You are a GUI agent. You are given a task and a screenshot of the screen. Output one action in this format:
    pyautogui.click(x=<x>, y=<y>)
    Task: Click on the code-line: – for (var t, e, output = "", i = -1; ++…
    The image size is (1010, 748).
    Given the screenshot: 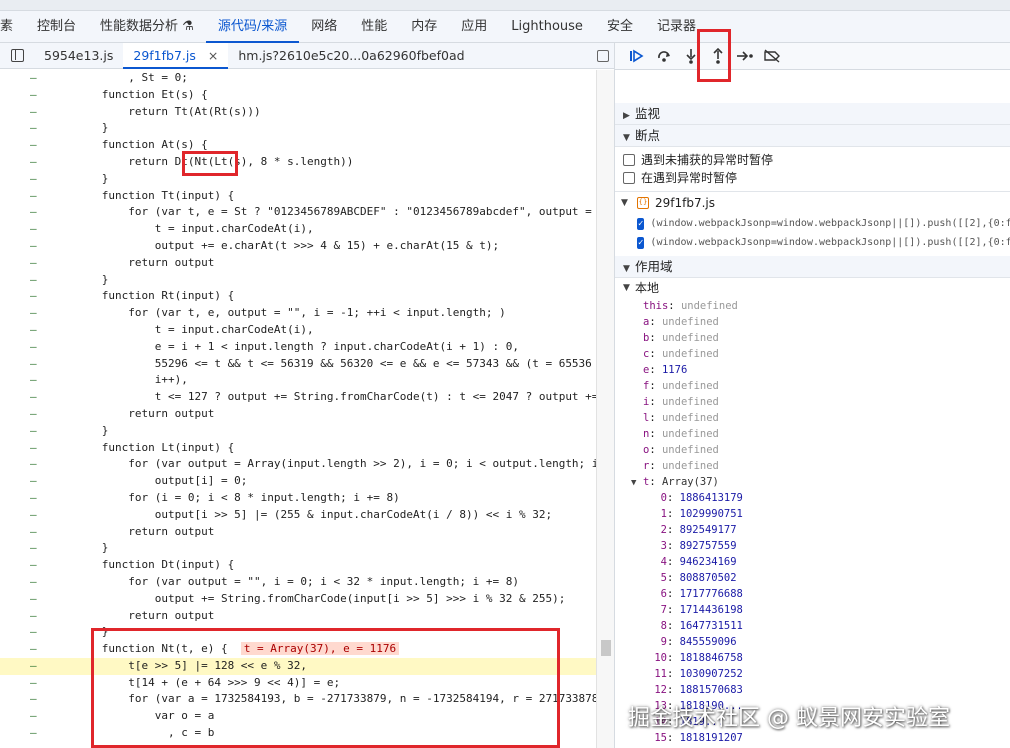 What is the action you would take?
    pyautogui.click(x=298, y=313)
    